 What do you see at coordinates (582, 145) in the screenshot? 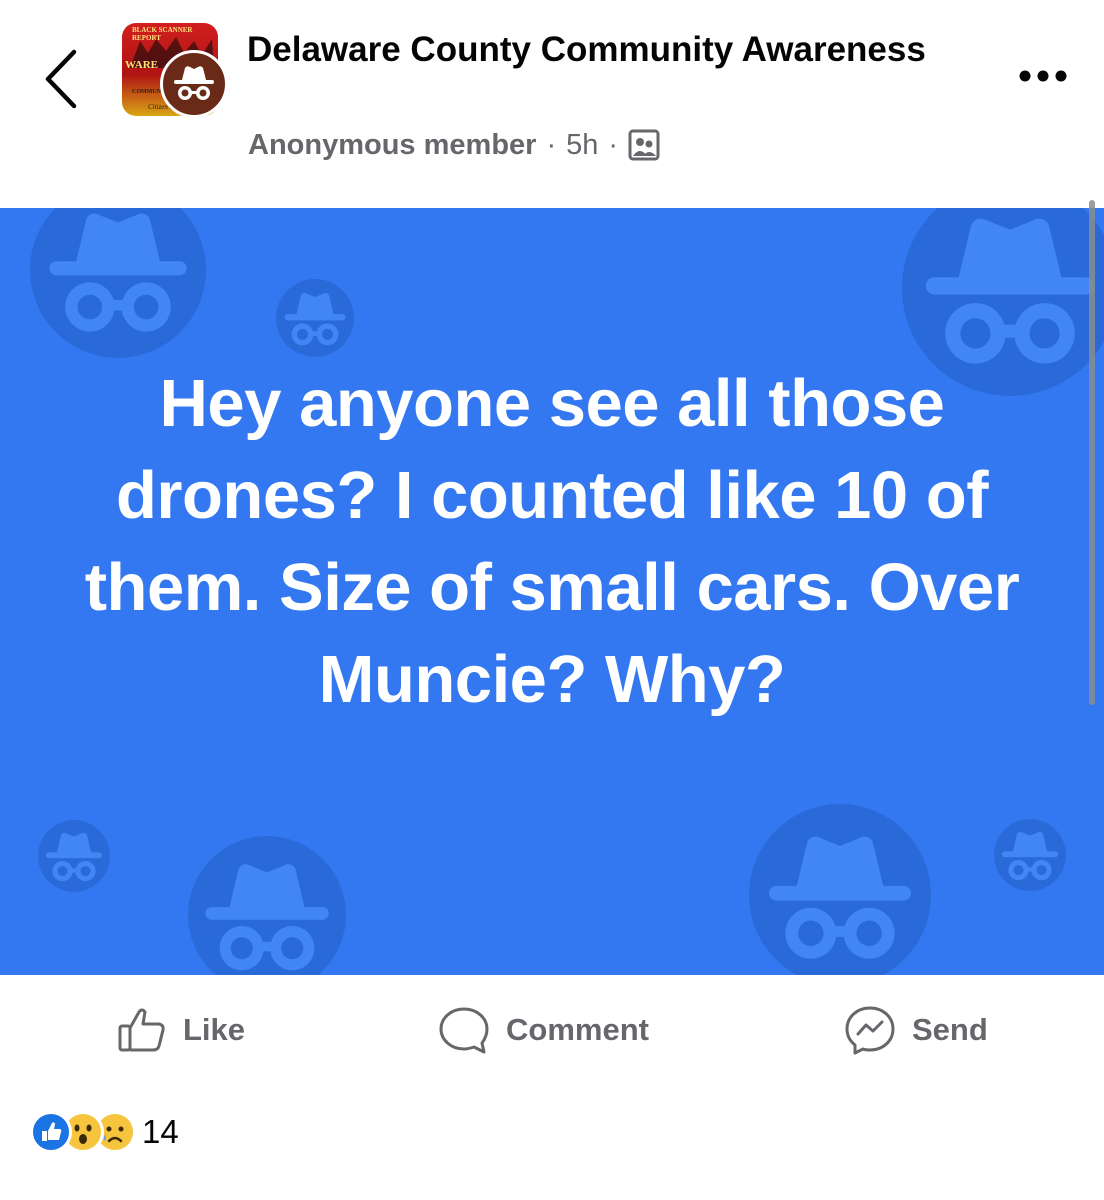
I see `post-time: 5h` at bounding box center [582, 145].